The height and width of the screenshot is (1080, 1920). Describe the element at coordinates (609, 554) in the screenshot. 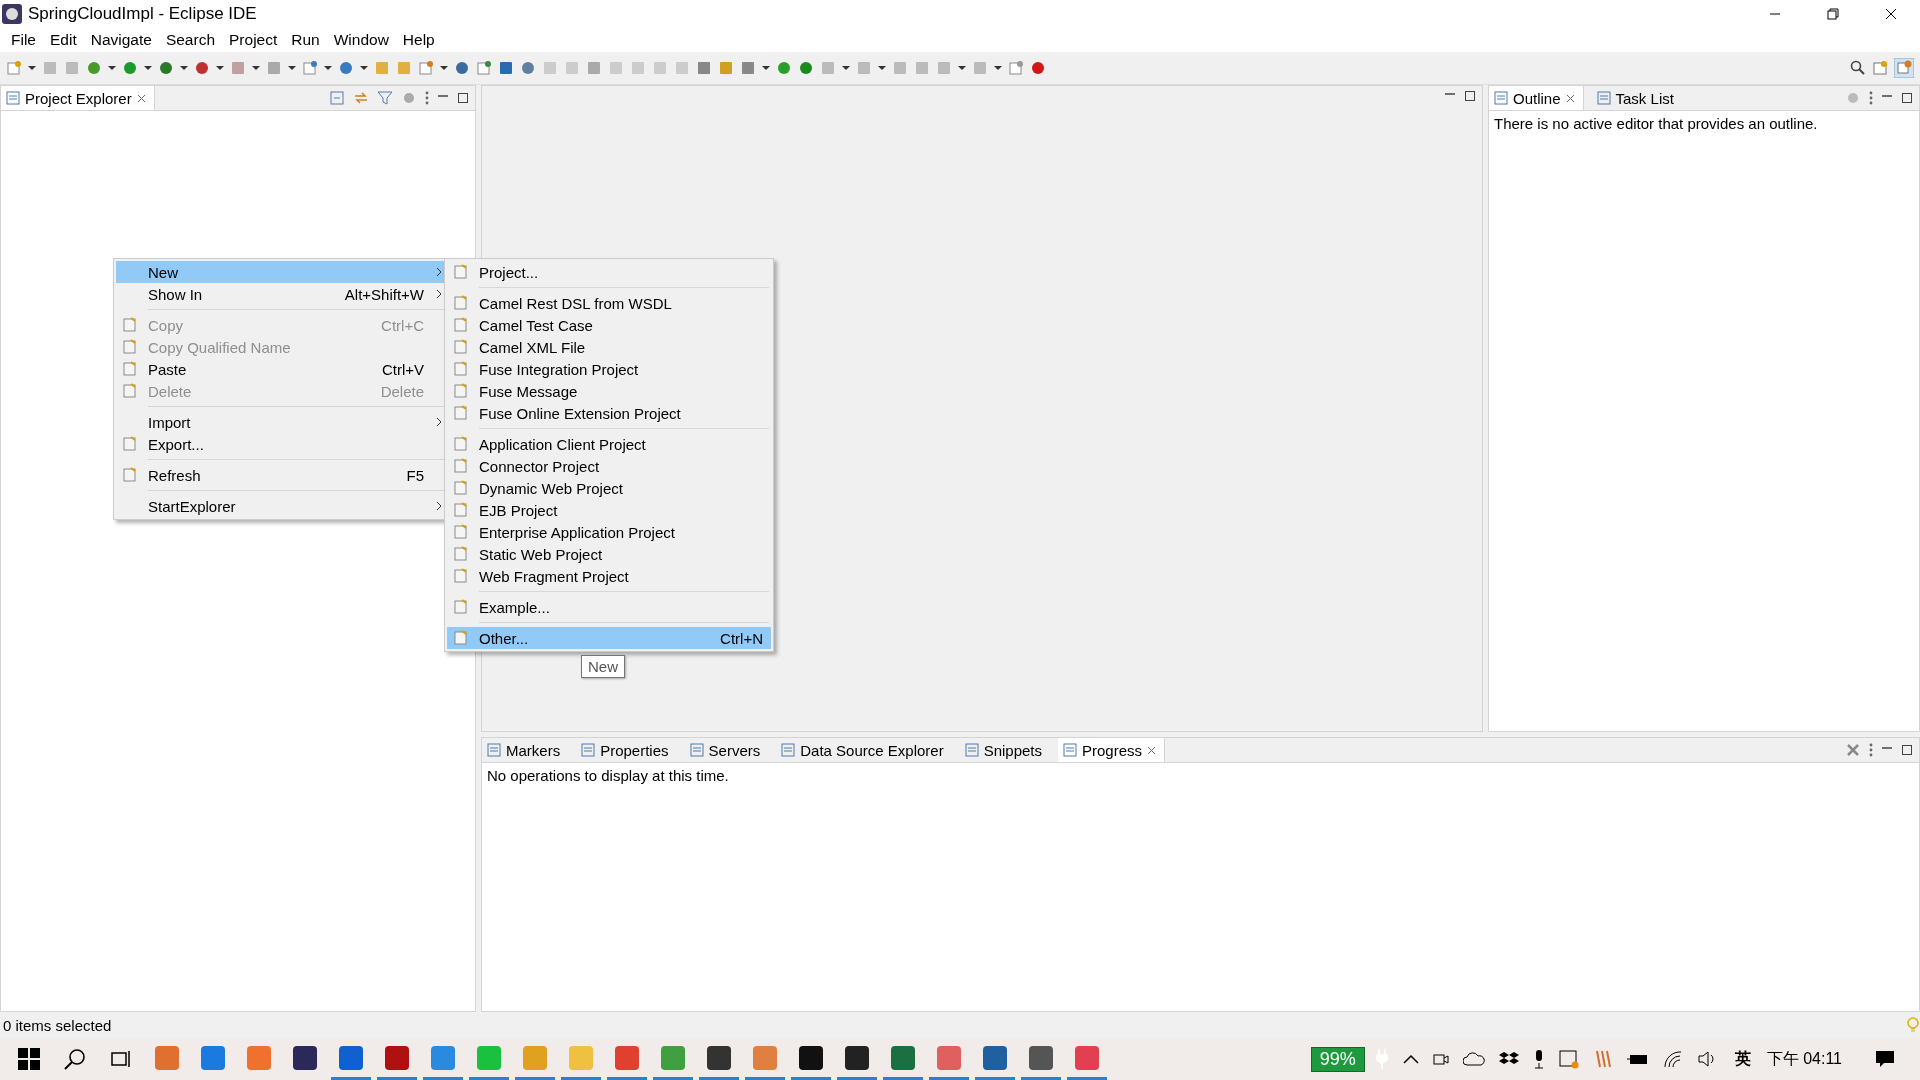

I see `menu-item: Static Web Project` at that location.